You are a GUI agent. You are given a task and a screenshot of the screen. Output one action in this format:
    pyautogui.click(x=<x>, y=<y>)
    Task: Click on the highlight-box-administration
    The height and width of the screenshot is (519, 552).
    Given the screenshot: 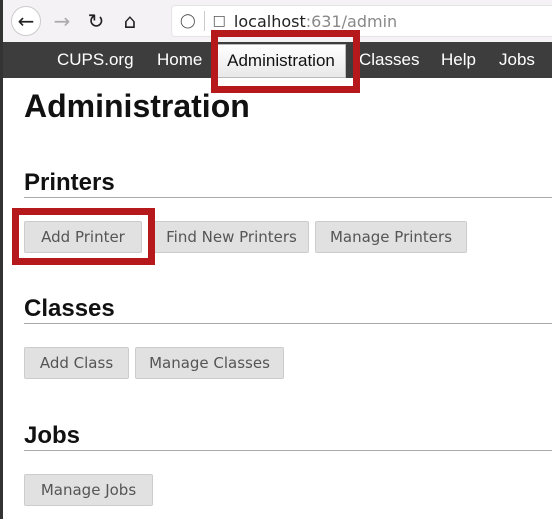 What is the action you would take?
    pyautogui.click(x=285, y=61)
    